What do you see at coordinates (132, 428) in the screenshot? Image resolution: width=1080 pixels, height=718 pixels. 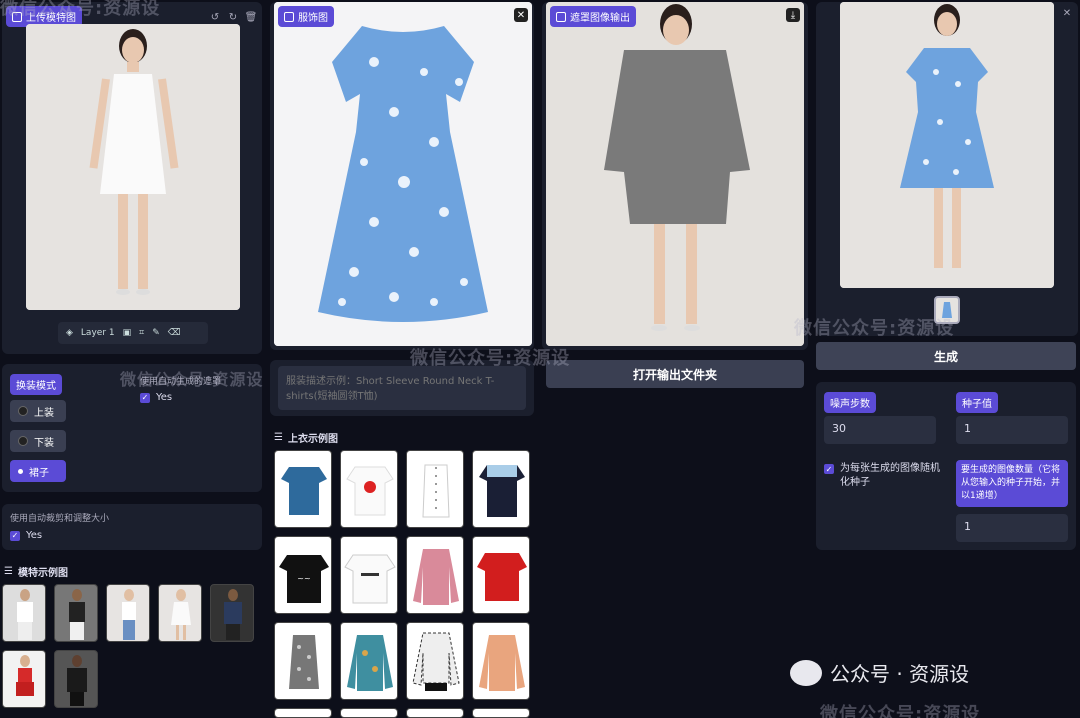 I see `mode-panel: 换装模式 上装 下装 裙子 使用自动生成的遮罩 ✓ Yes` at bounding box center [132, 428].